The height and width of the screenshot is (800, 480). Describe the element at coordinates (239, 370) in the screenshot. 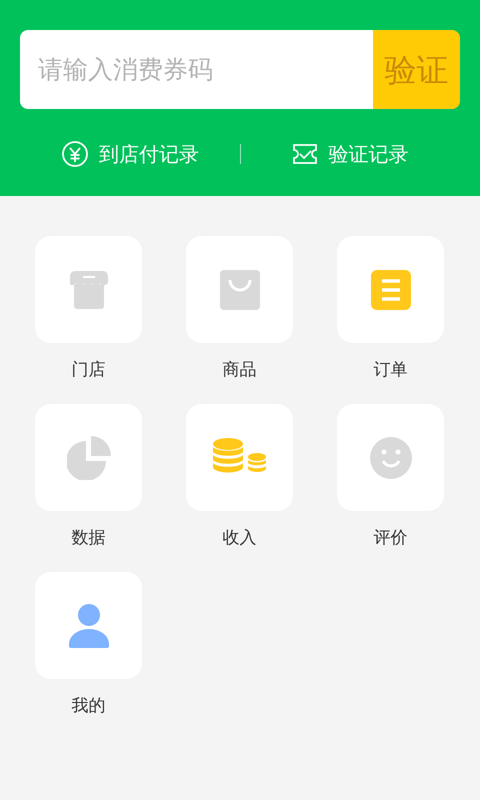

I see `tile-label: 商品` at that location.